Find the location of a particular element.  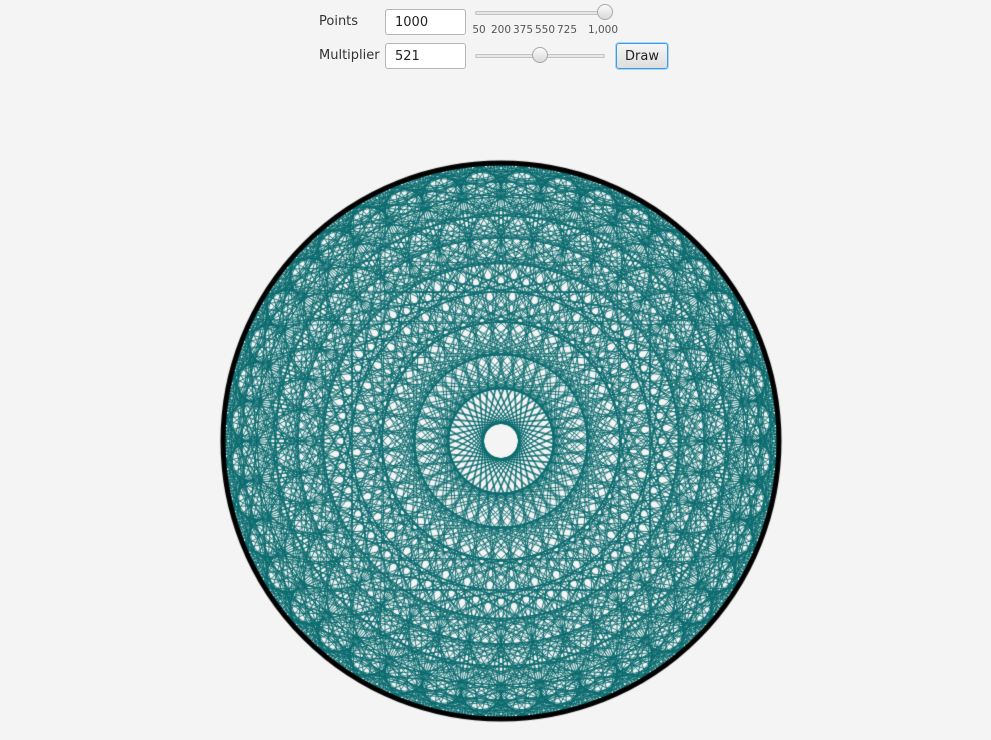

points-slider-thumb is located at coordinates (605, 12).